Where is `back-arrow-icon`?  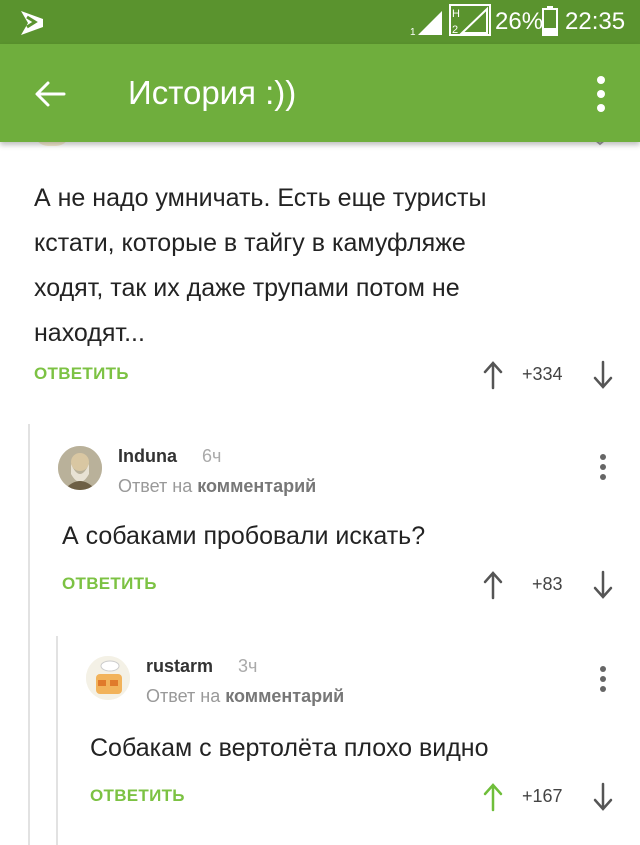 back-arrow-icon is located at coordinates (50, 94).